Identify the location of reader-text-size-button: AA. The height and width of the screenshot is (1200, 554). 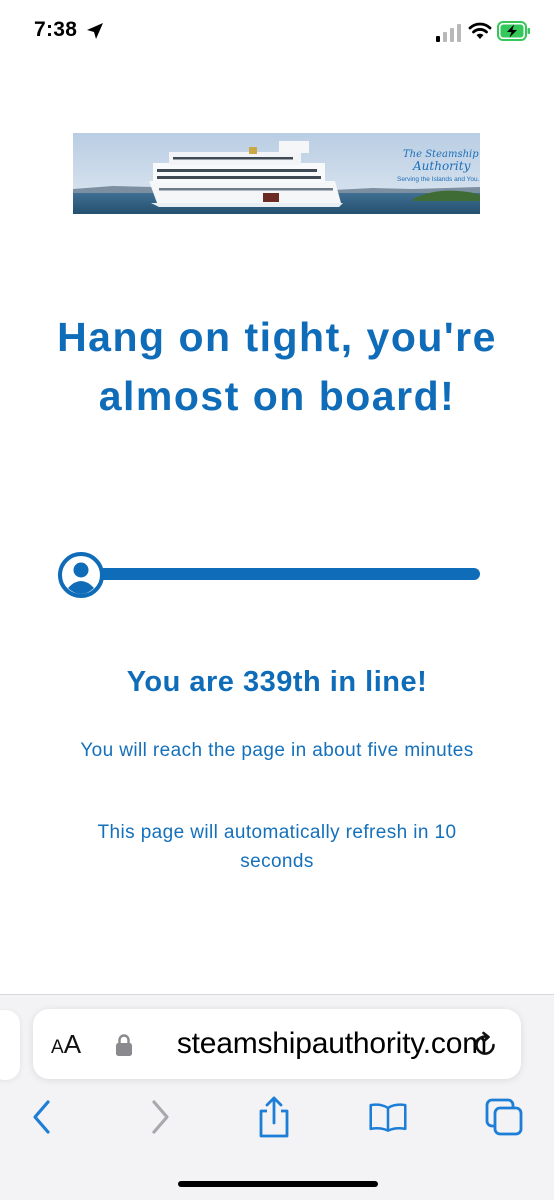
(66, 1044).